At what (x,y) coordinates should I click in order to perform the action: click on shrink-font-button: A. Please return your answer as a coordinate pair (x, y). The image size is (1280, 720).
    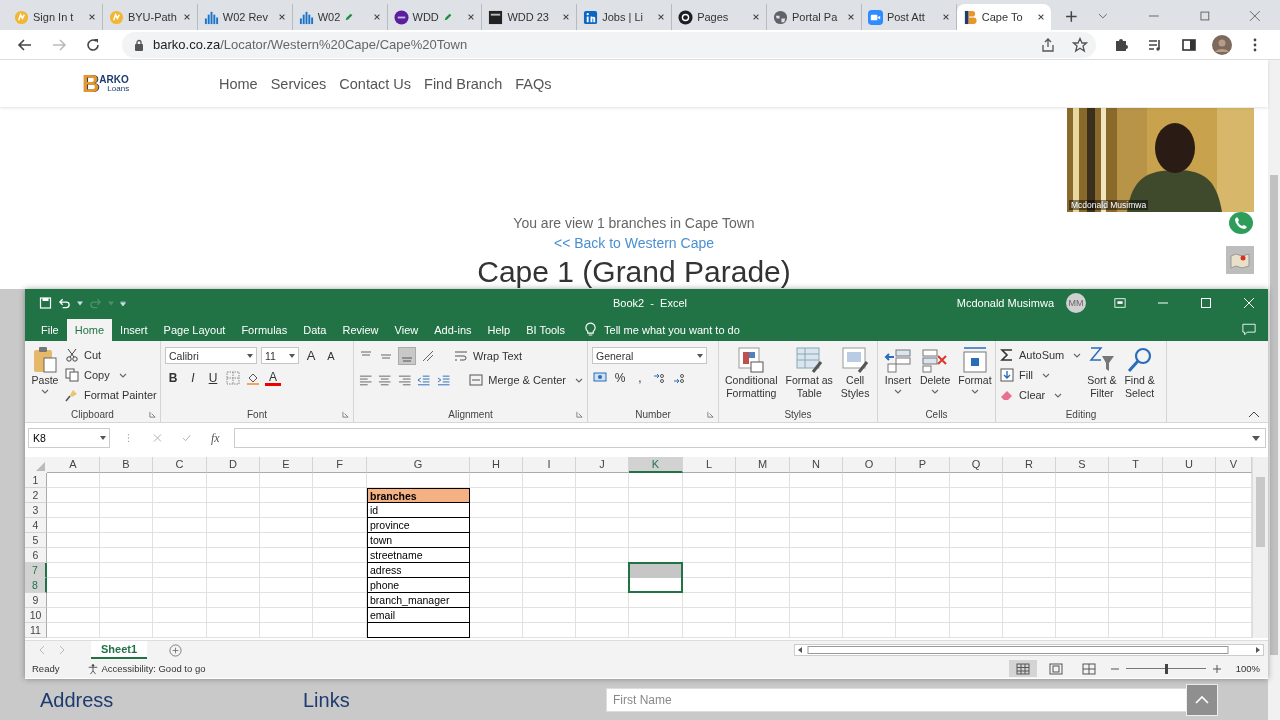
    Looking at the image, I should click on (331, 355).